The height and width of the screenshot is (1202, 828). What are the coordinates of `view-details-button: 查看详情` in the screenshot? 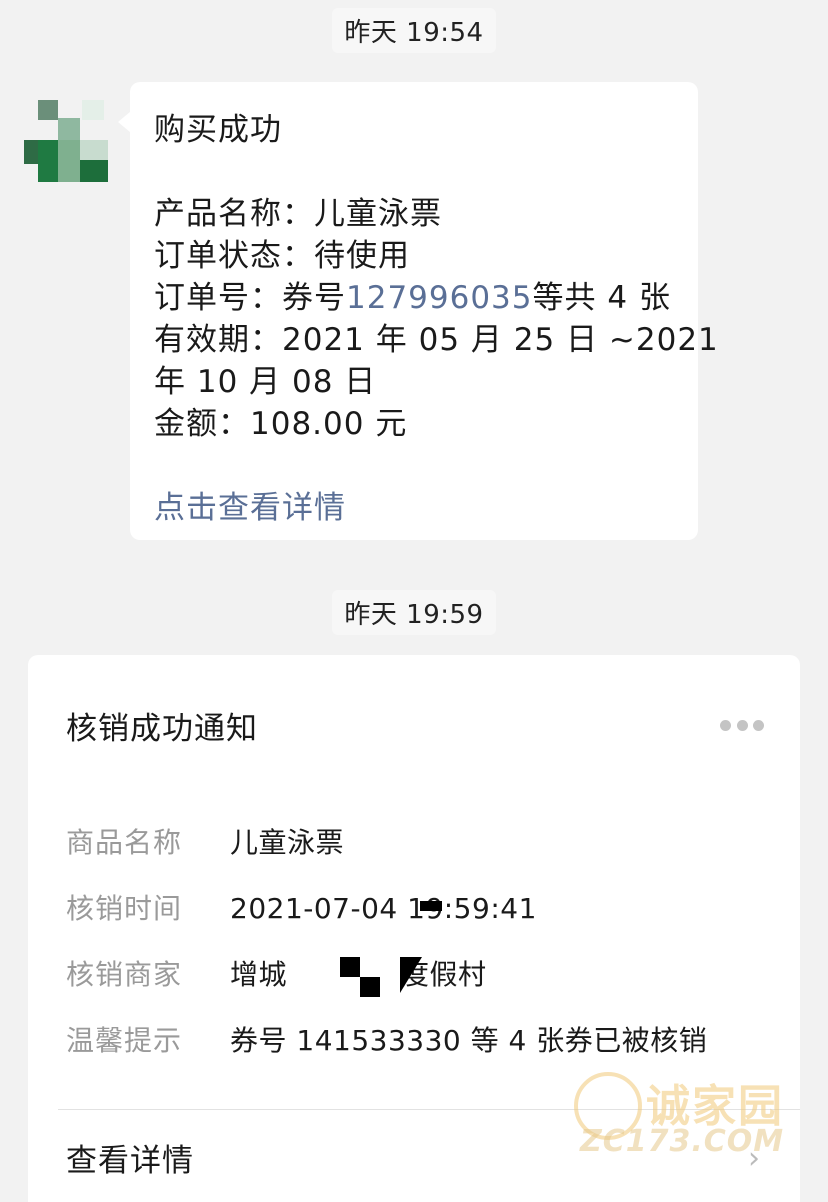 It's located at (130, 1157).